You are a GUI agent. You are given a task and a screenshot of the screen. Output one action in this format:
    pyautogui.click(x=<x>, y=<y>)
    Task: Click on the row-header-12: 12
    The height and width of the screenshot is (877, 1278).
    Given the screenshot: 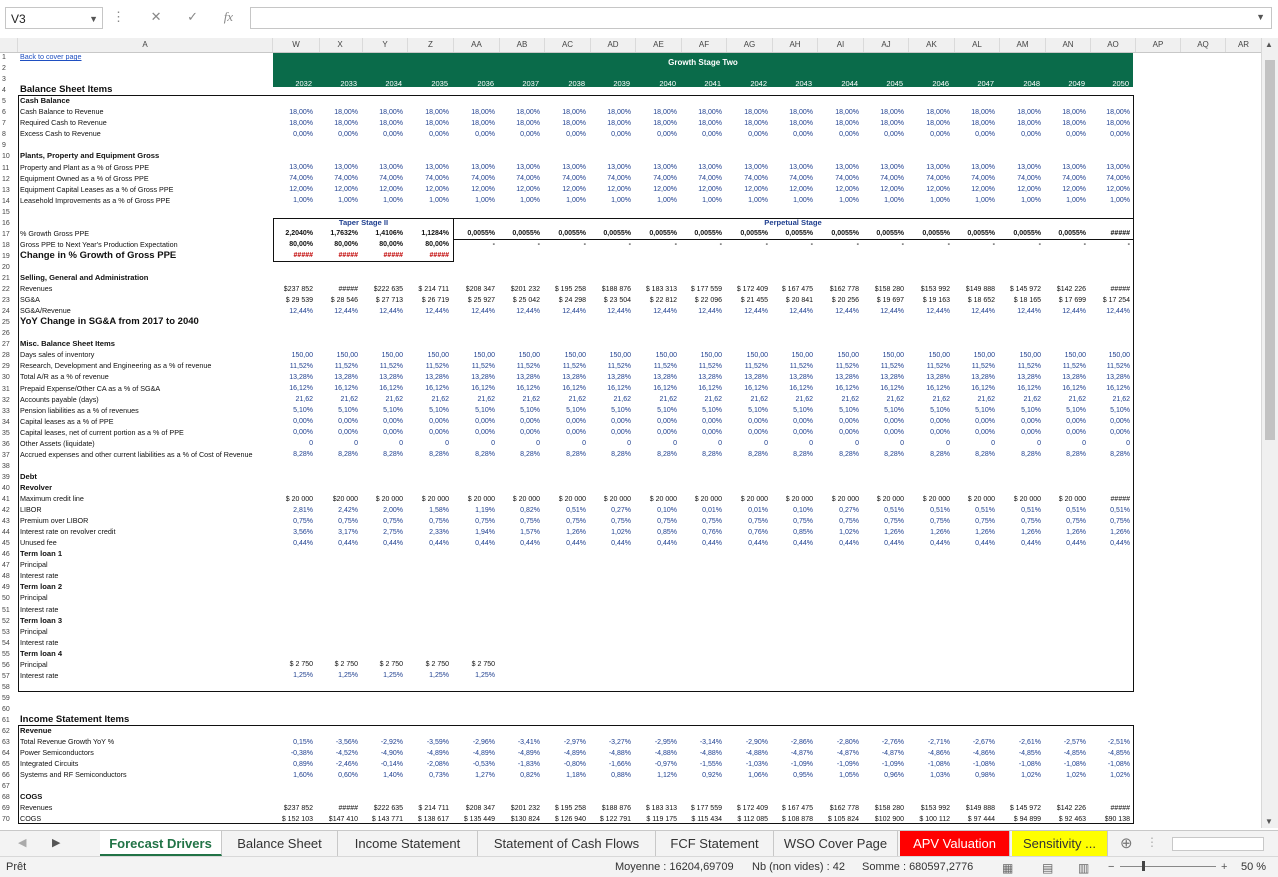 What is the action you would take?
    pyautogui.click(x=9, y=179)
    